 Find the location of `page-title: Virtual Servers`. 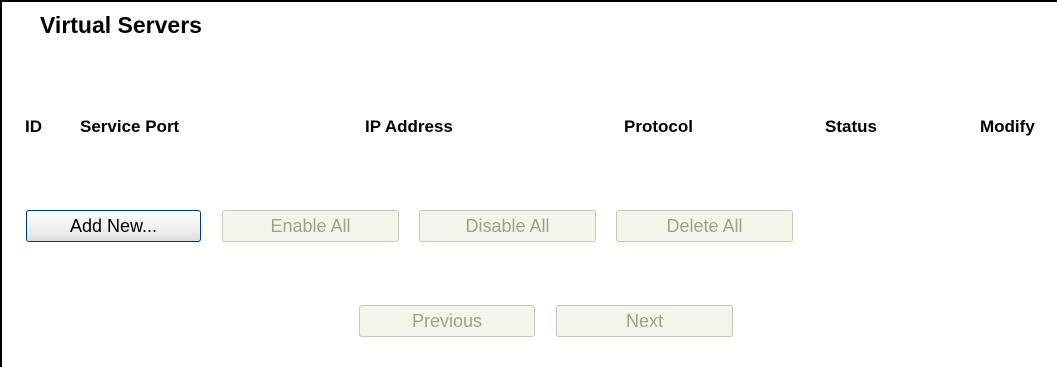

page-title: Virtual Servers is located at coordinates (121, 25).